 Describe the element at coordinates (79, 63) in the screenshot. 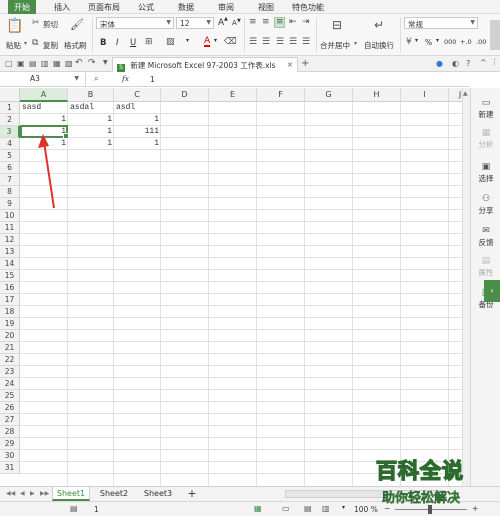

I see `undo-icon: ↶` at that location.